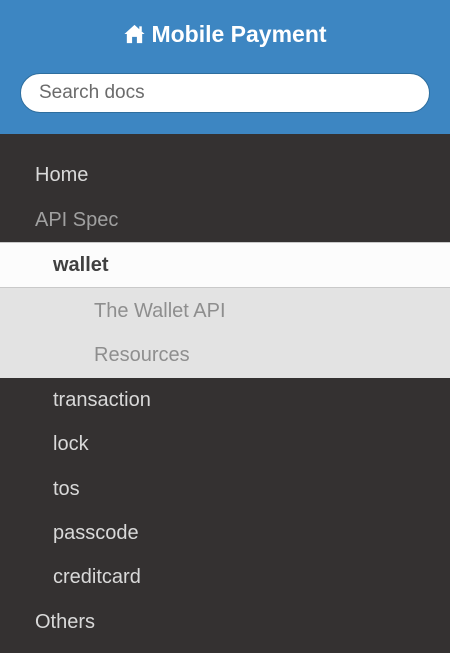 This screenshot has width=450, height=653. I want to click on nav-item-wallet: wallet, so click(225, 265).